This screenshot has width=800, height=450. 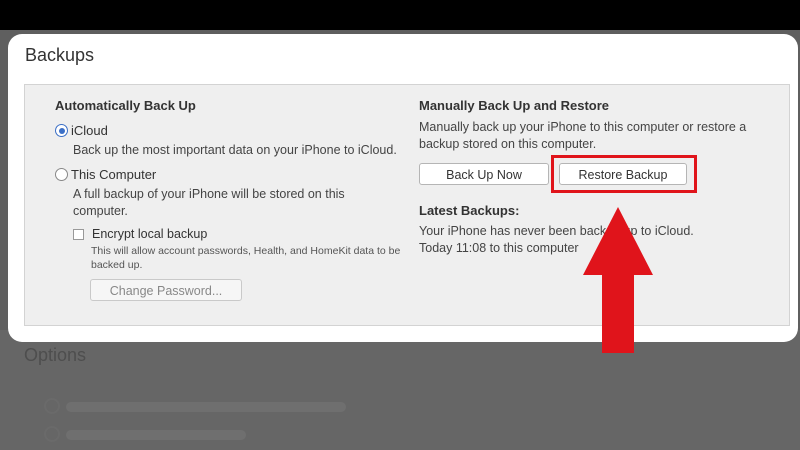 What do you see at coordinates (484, 174) in the screenshot?
I see `back-up-now-button: Back Up Now` at bounding box center [484, 174].